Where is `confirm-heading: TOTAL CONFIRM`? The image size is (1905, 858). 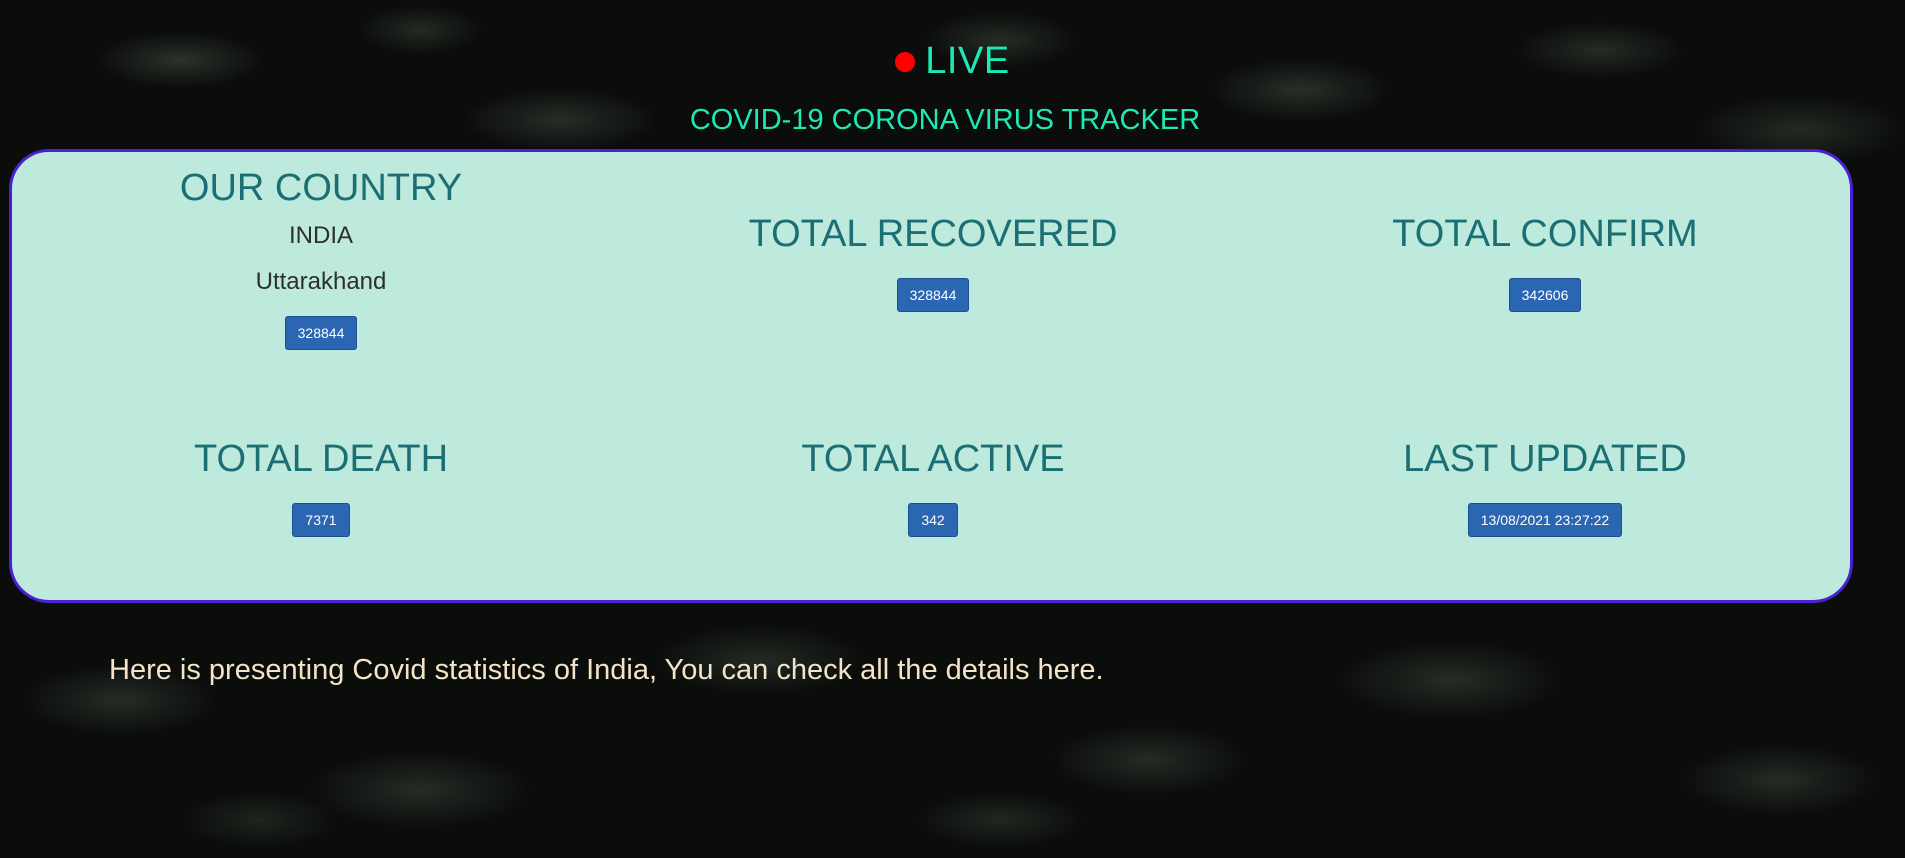
confirm-heading: TOTAL CONFIRM is located at coordinates (1545, 234).